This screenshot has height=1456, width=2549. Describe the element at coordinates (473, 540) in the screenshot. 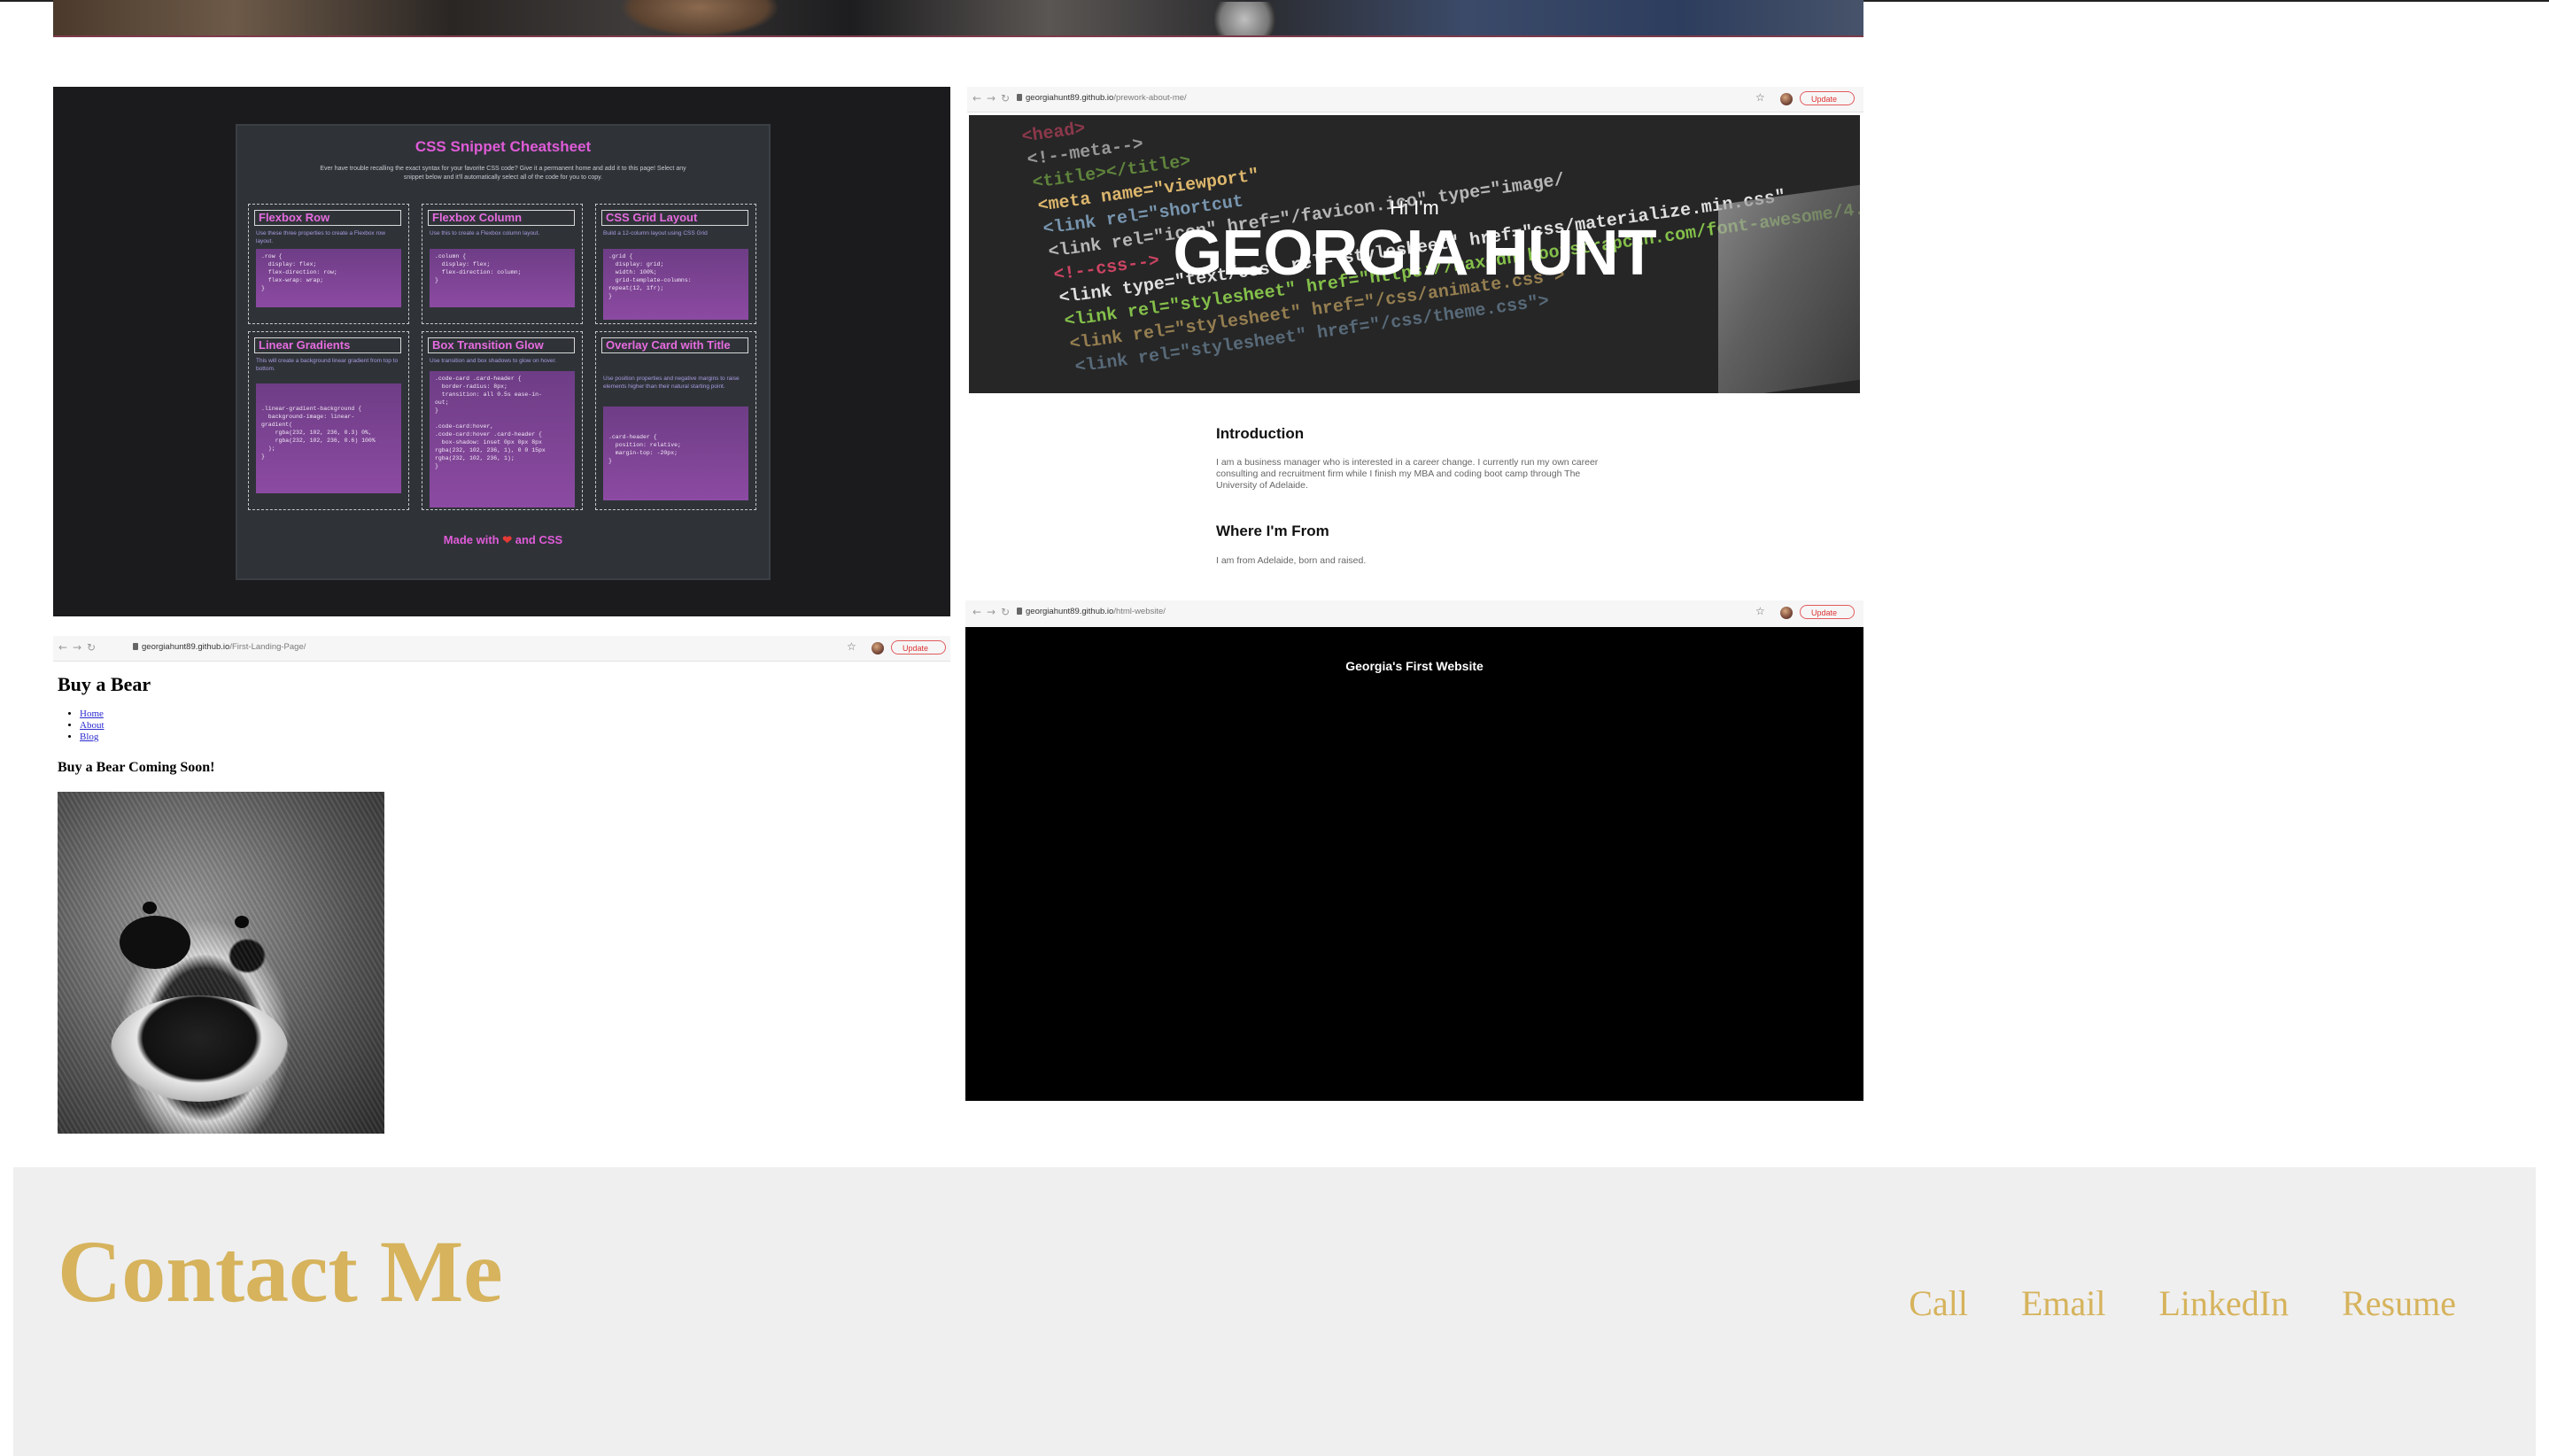

I see `footer-text-before: Made with` at that location.